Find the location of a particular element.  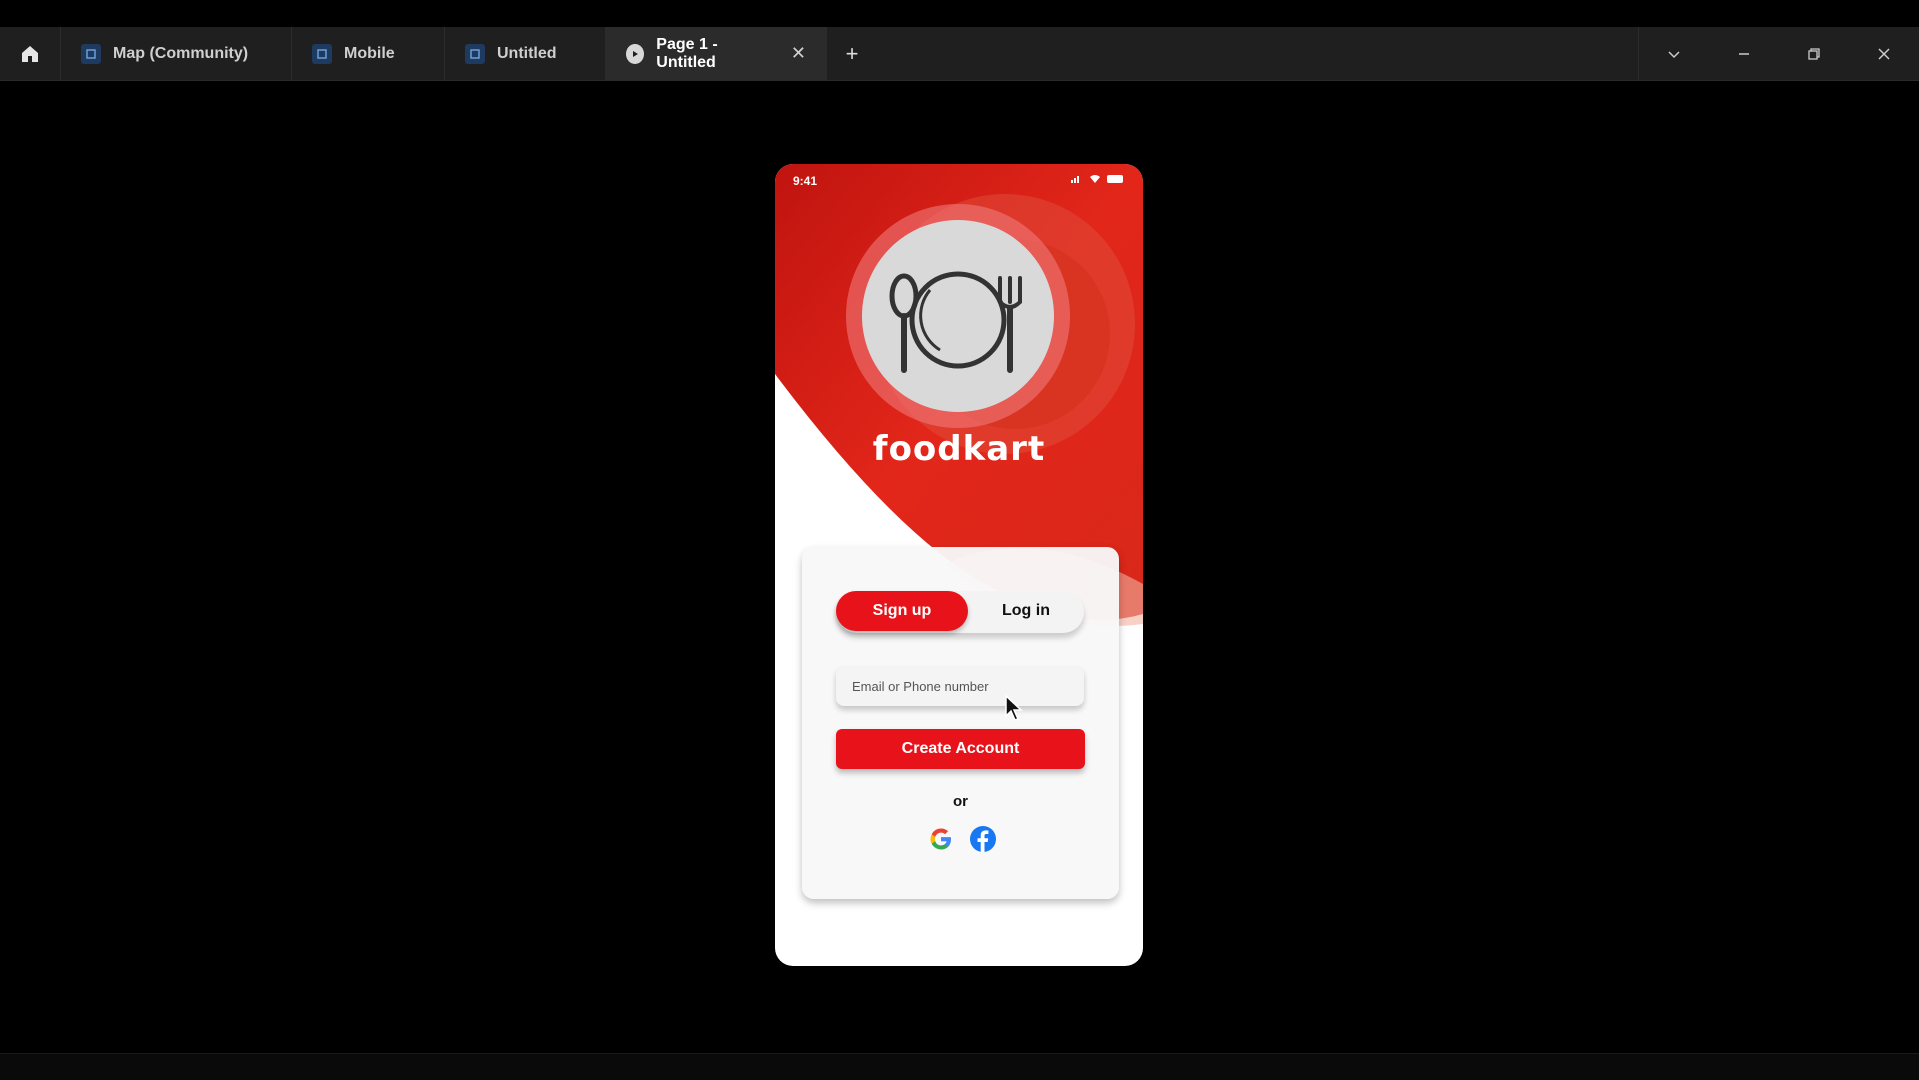

tab-list-button is located at coordinates (1674, 53).